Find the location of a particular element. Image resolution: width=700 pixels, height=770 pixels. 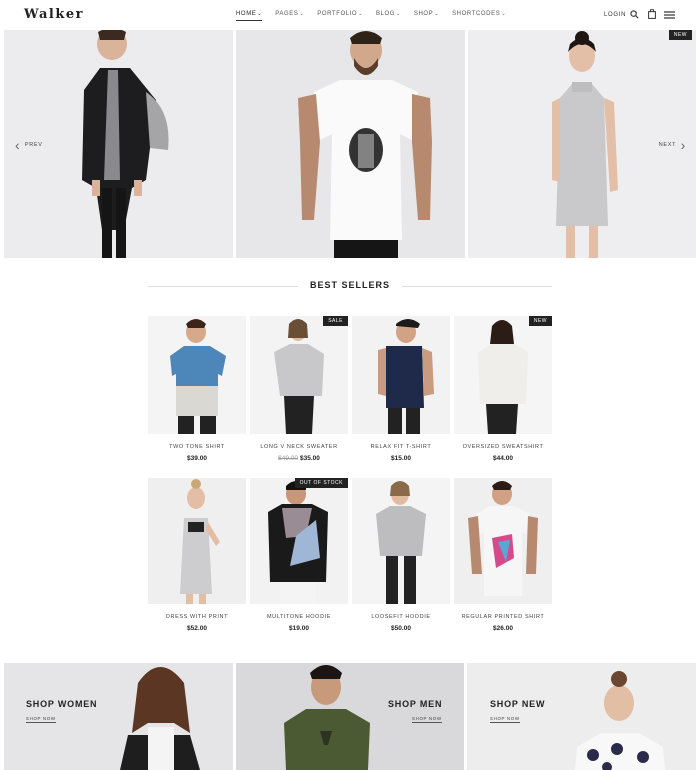

next-slide-button: NEXT › is located at coordinates (672, 145).